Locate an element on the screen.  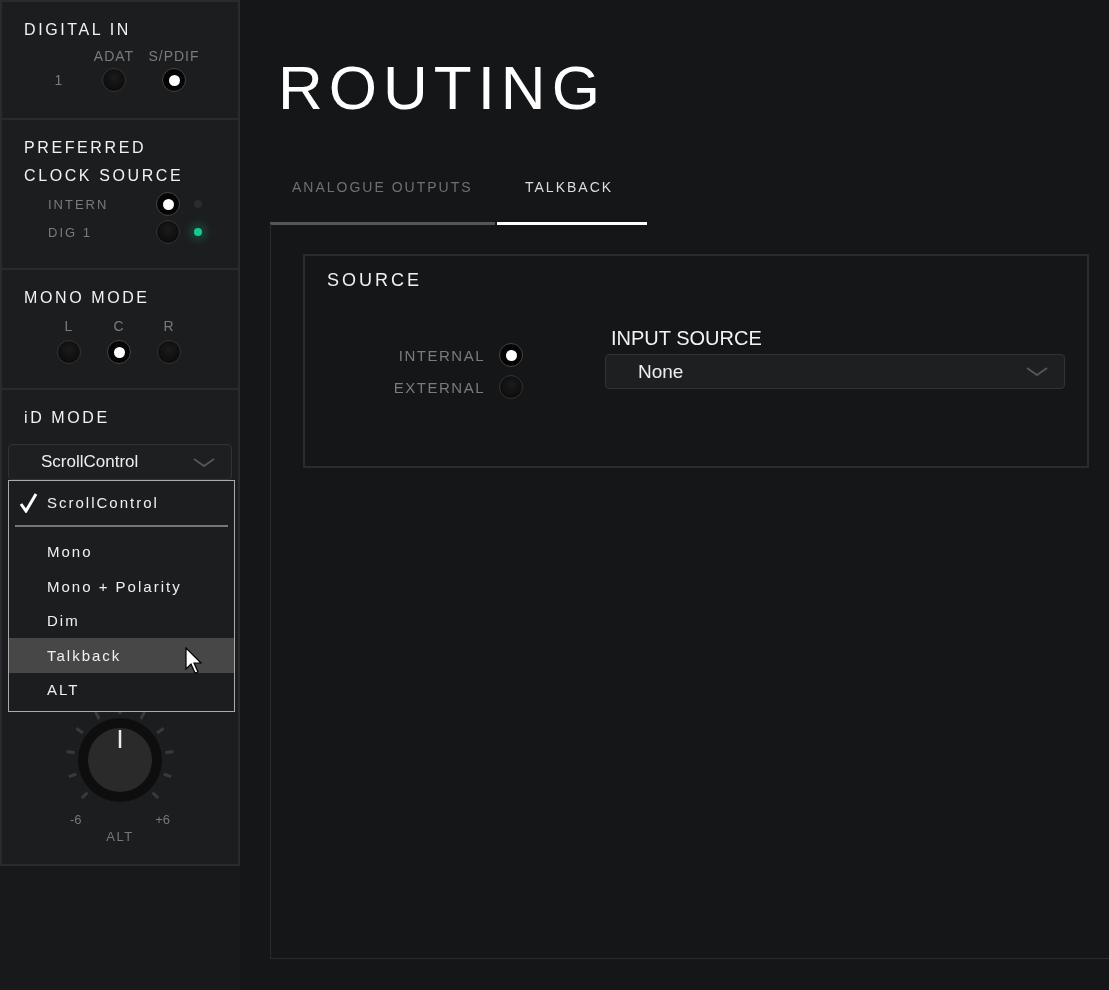
mode-dropdown: ScrollControl is located at coordinates (120, 462).